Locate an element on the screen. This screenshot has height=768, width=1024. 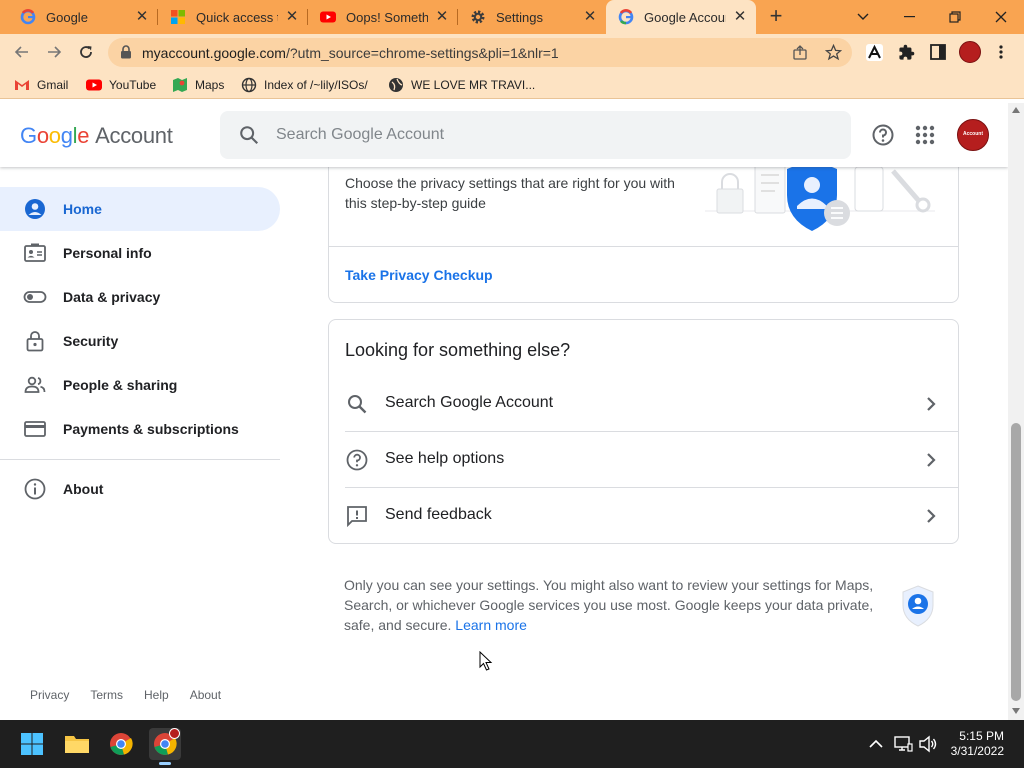
star-icon is located at coordinates (833, 52).